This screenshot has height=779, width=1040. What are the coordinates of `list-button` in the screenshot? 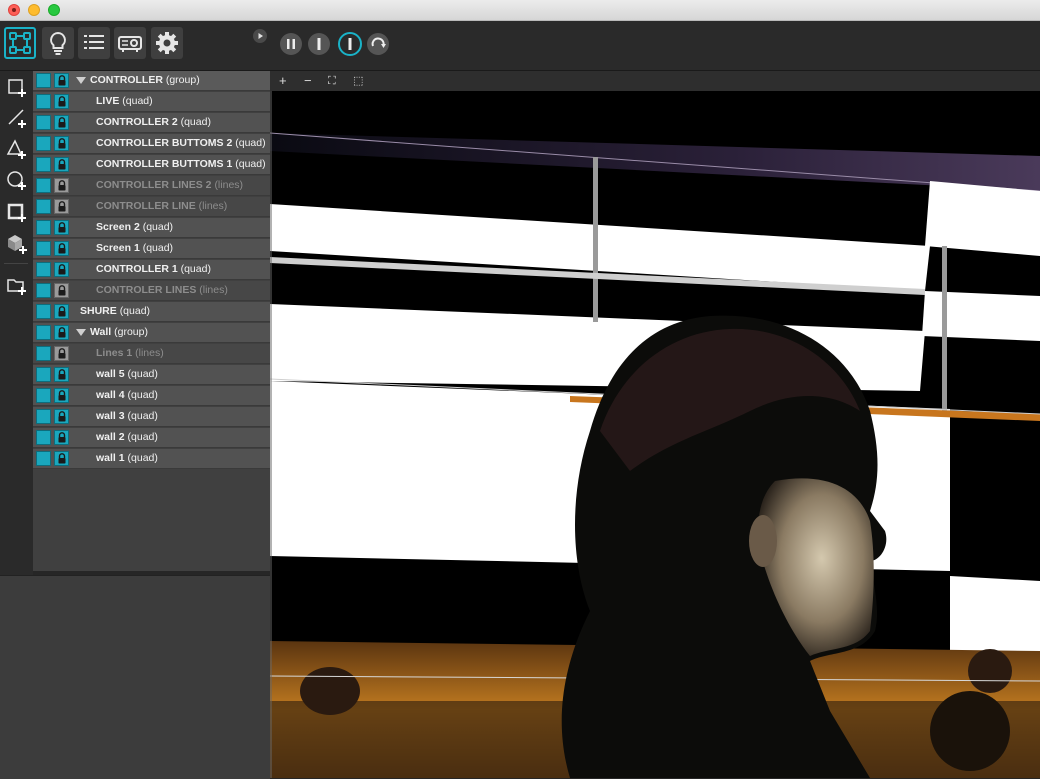 It's located at (94, 43).